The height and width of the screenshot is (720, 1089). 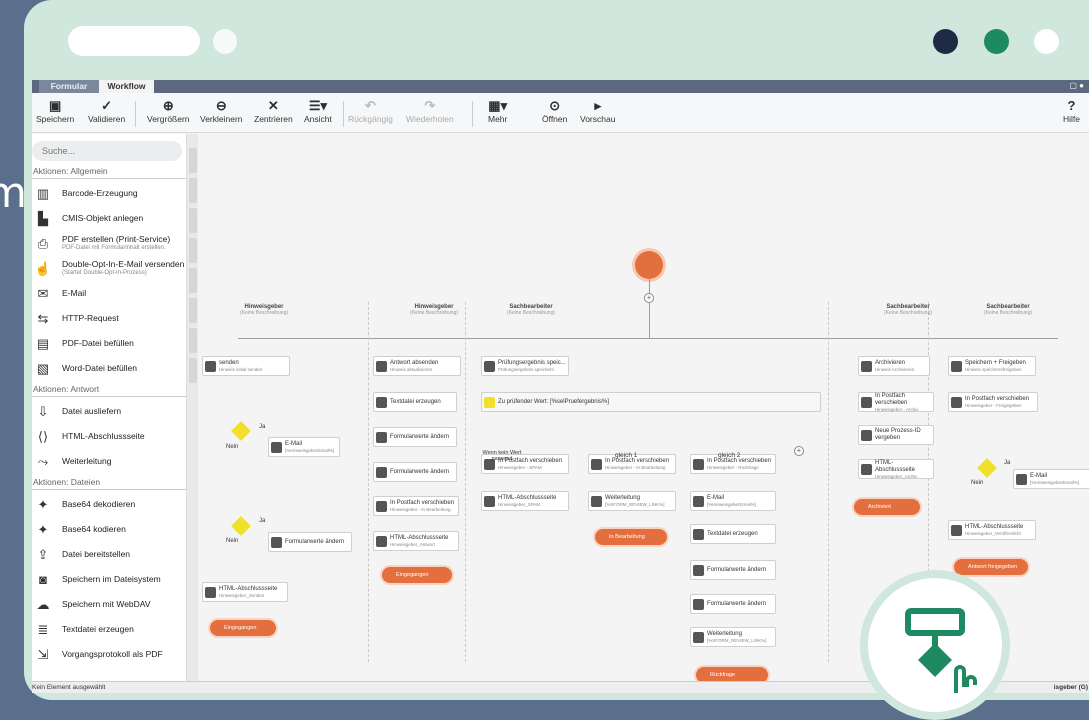 I want to click on palette-item: ✦ Base64 dekodieren, so click(x=109, y=504).